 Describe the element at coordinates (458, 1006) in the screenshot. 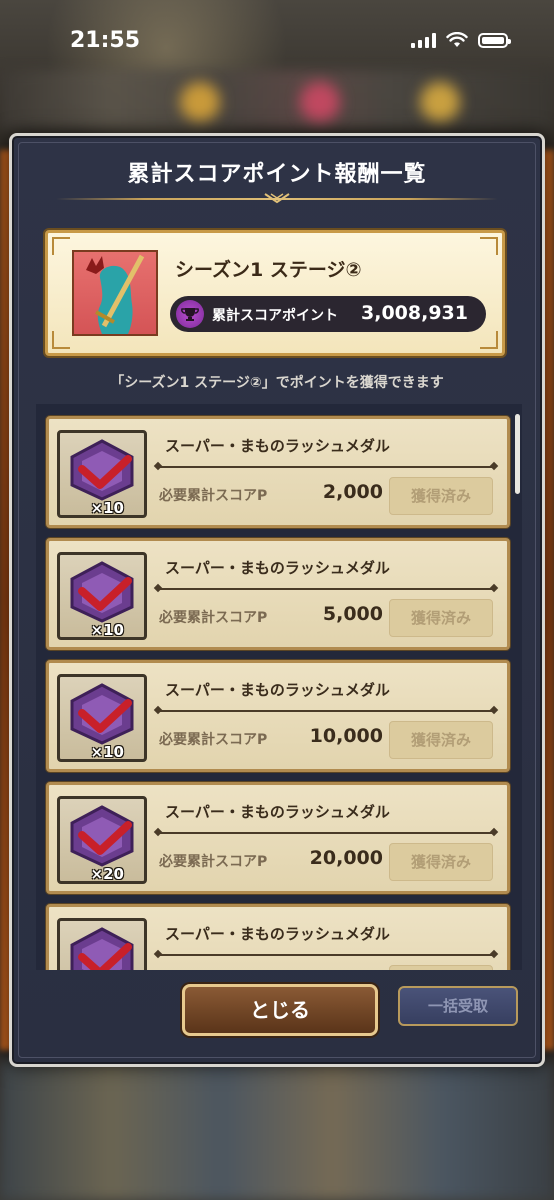

I see `bulk-claim-button: 一括受取` at that location.